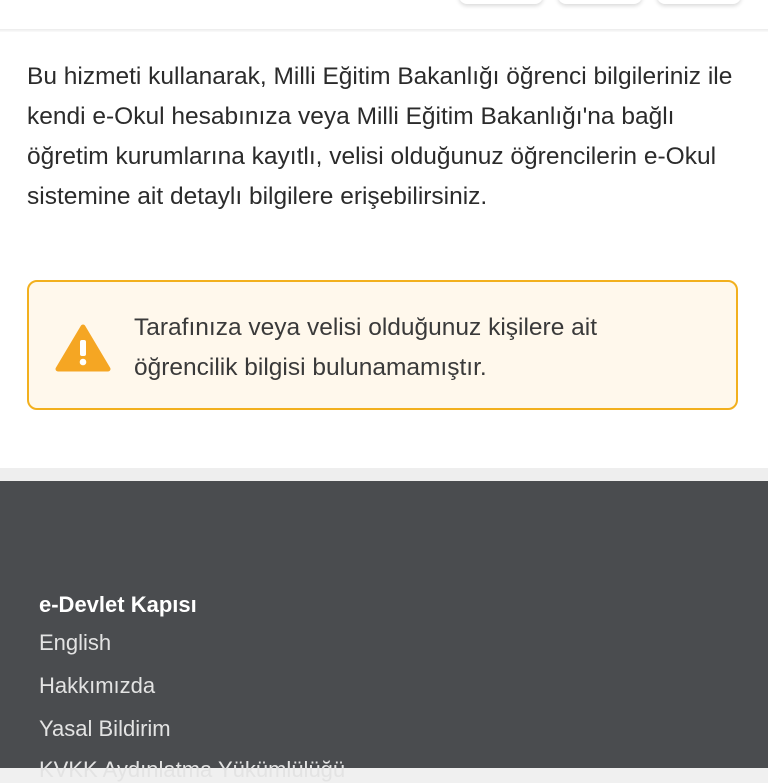 The width and height of the screenshot is (768, 783). Describe the element at coordinates (105, 729) in the screenshot. I see `footer-link-legal-notice: Yasal Bildirim` at that location.